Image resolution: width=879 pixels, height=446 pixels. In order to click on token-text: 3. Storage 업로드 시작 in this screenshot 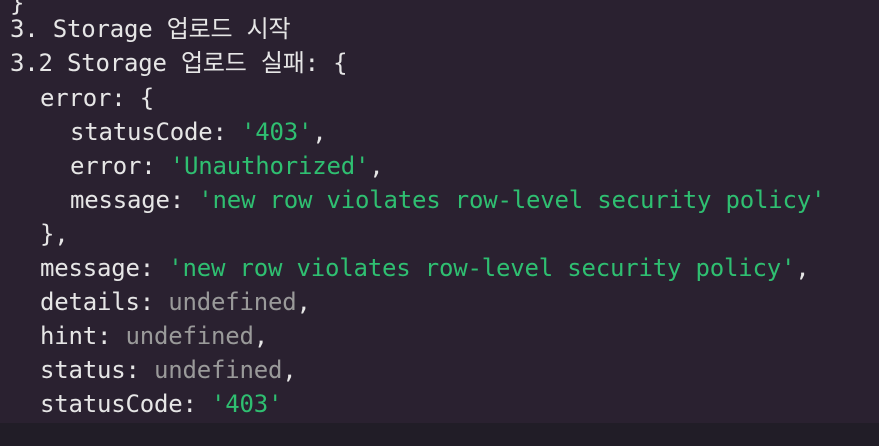, I will do `click(150, 29)`.